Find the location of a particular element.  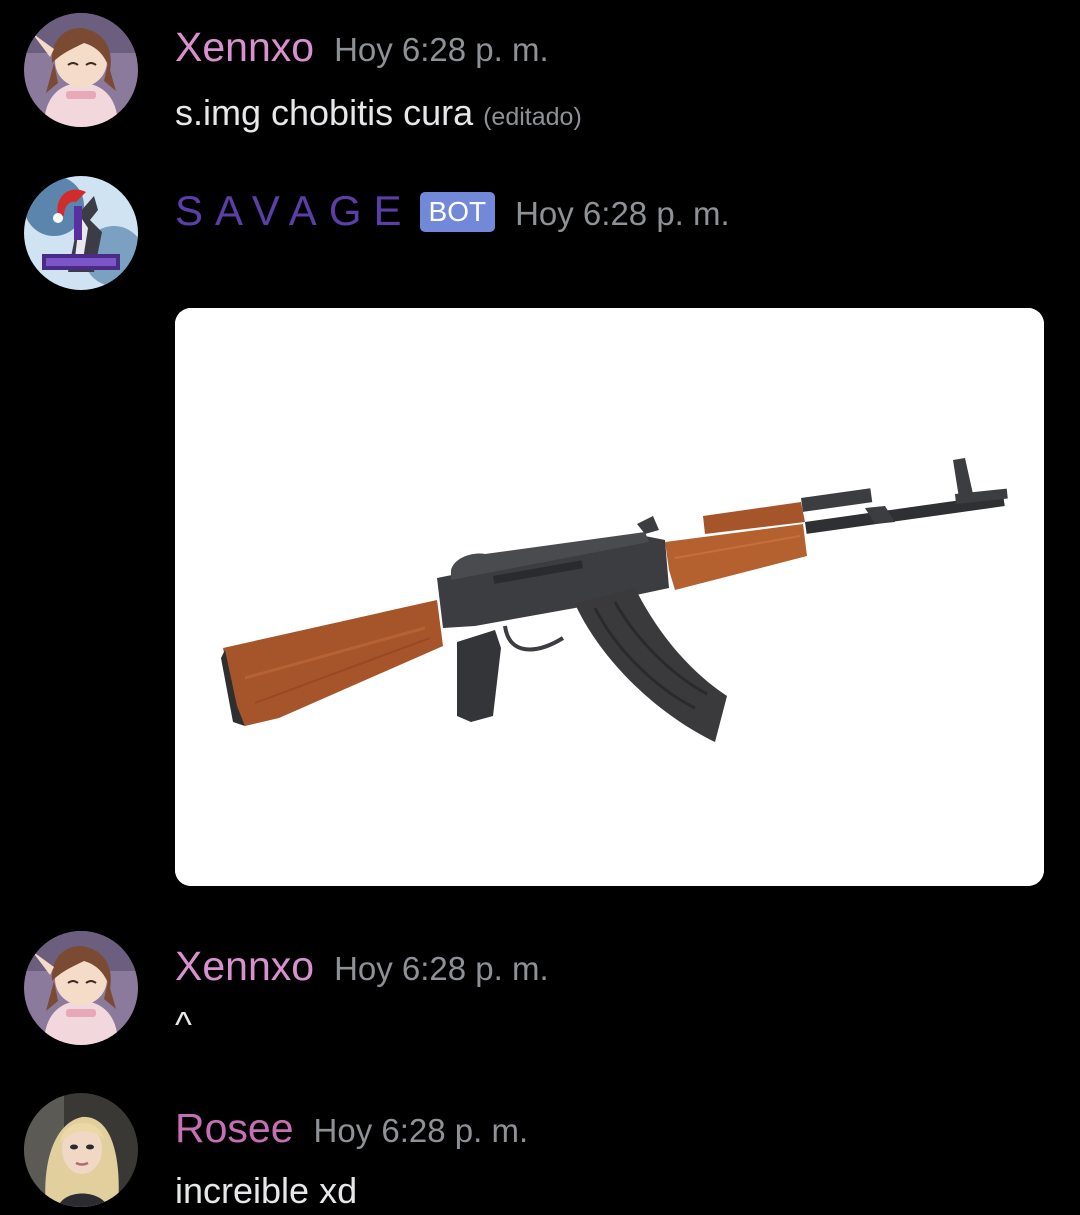

message-content: ^ is located at coordinates (183, 1025).